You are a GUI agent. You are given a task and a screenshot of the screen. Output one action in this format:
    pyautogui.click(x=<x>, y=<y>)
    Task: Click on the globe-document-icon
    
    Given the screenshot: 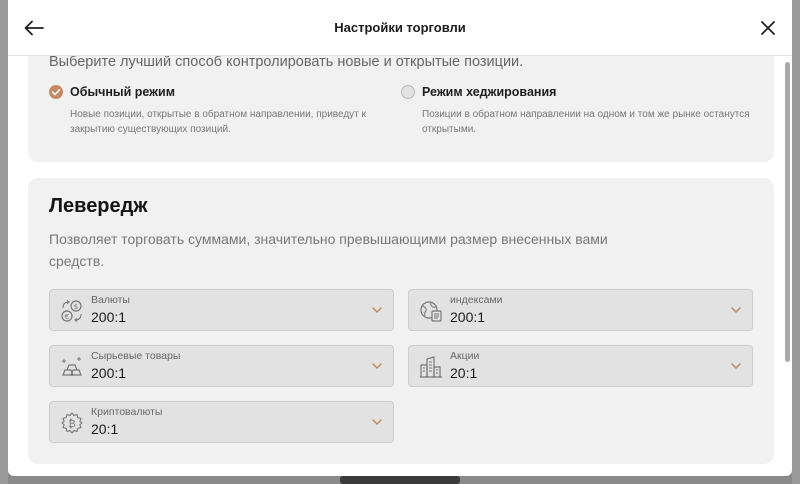 What is the action you would take?
    pyautogui.click(x=431, y=311)
    